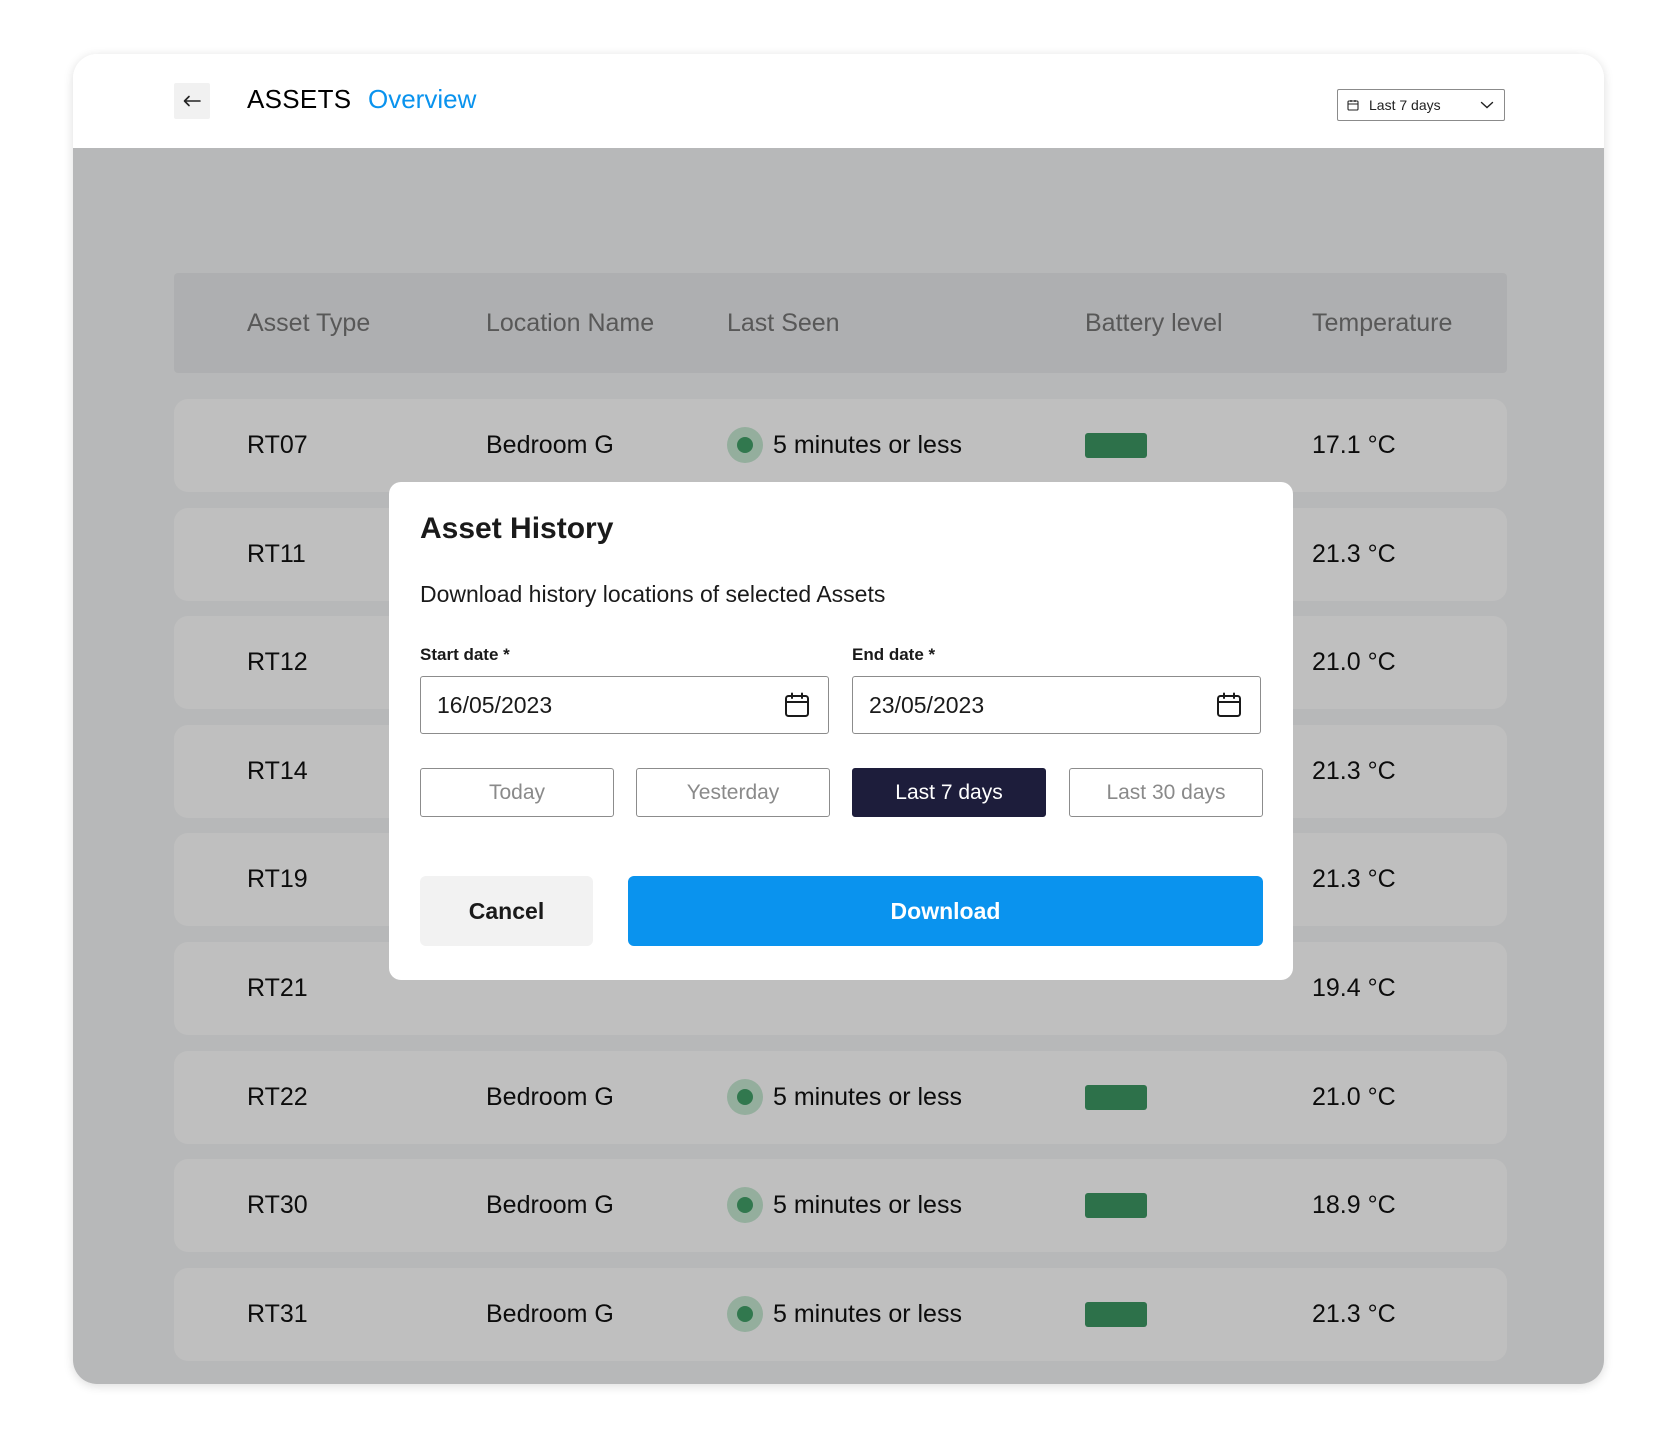  Describe the element at coordinates (422, 99) in the screenshot. I see `nav-link-overview: Overview` at that location.